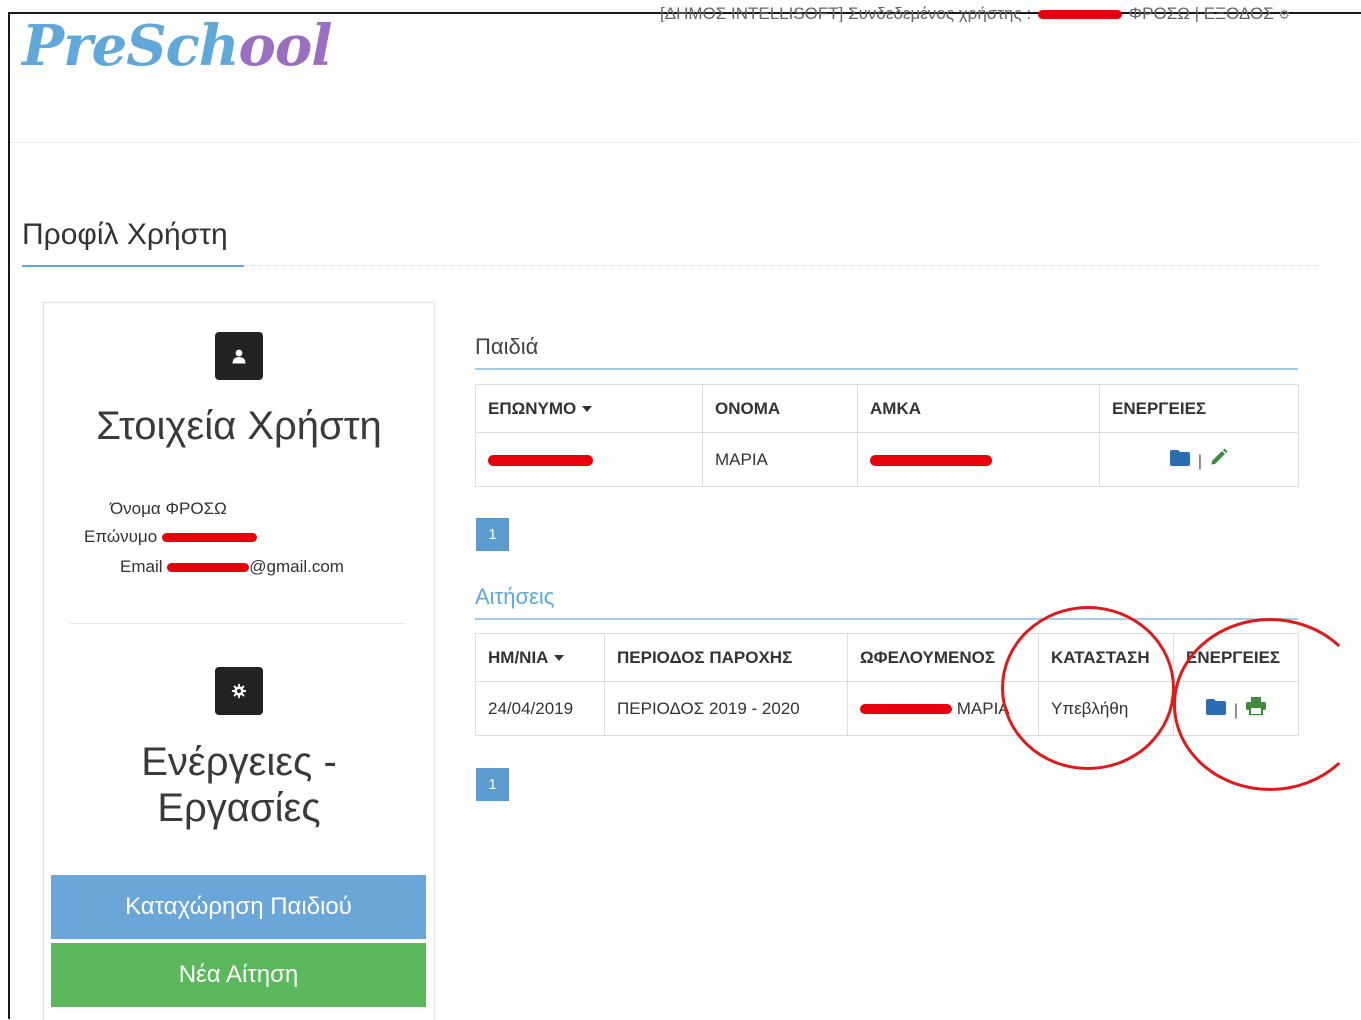  What do you see at coordinates (239, 762) in the screenshot?
I see `actions-heading-line1: Ενέργειες -` at bounding box center [239, 762].